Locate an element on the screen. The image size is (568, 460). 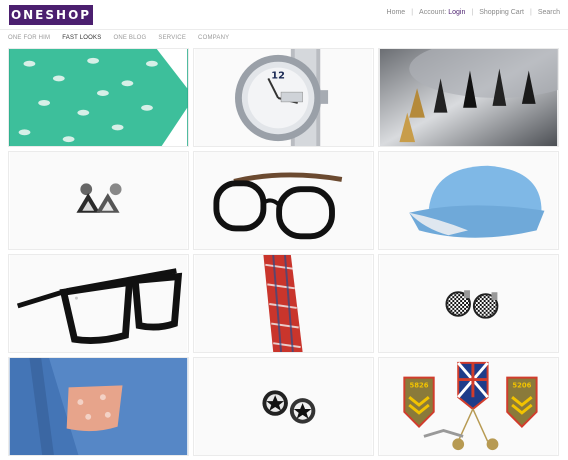
product-tile-blue-cap is located at coordinates (468, 200).